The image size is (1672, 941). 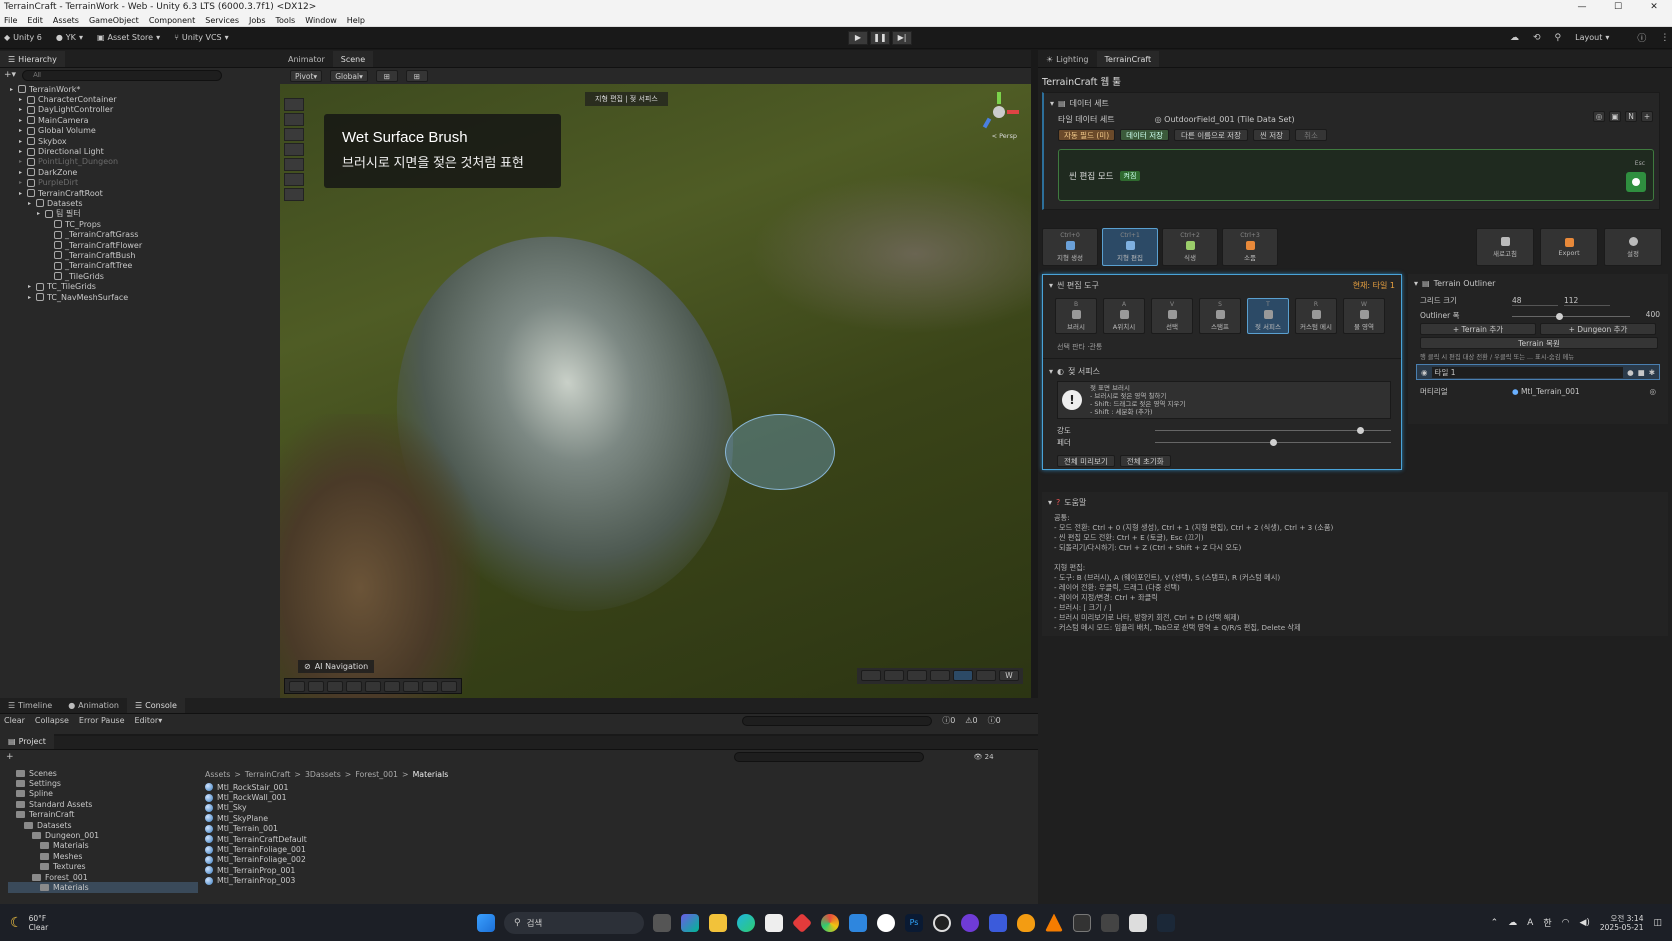 I want to click on menu-item-3: GameObject, so click(x=114, y=20).